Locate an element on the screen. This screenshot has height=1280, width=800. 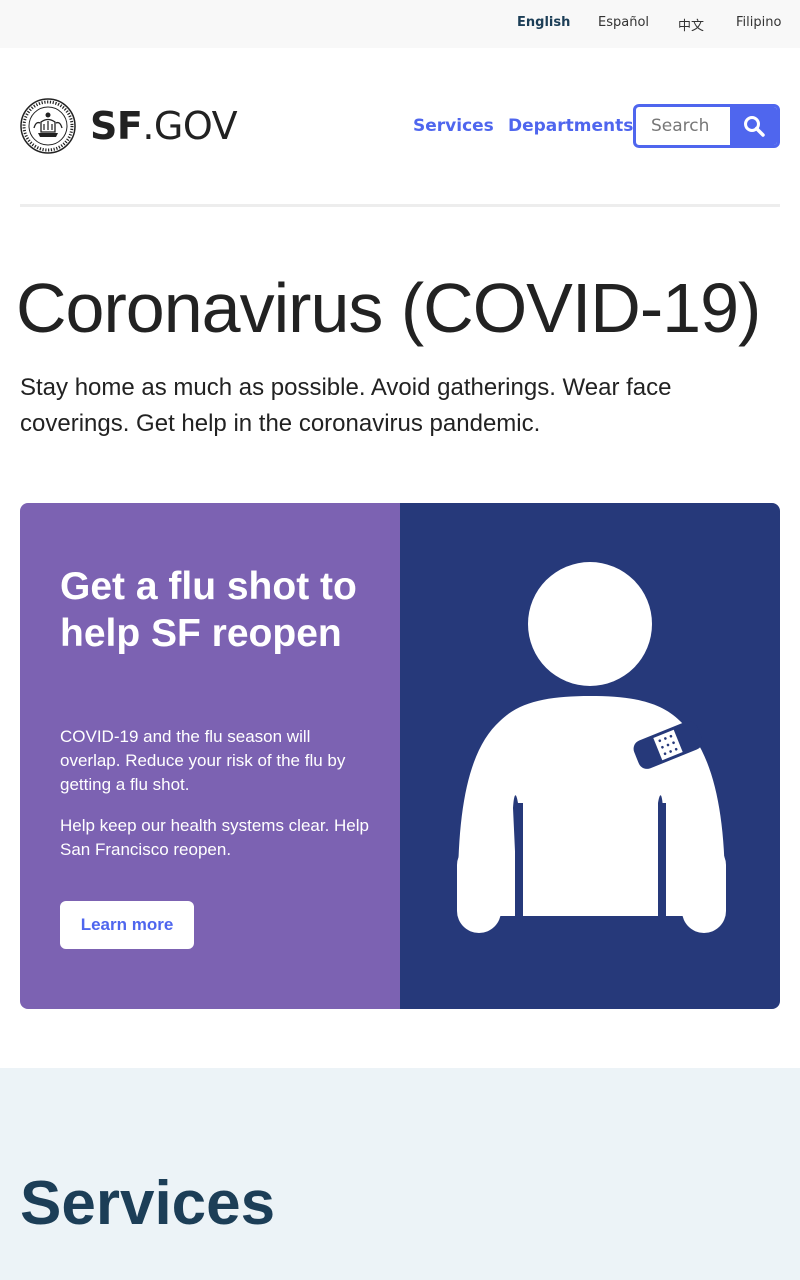
sf-gov-wordmark: SF.GOV is located at coordinates (164, 126).